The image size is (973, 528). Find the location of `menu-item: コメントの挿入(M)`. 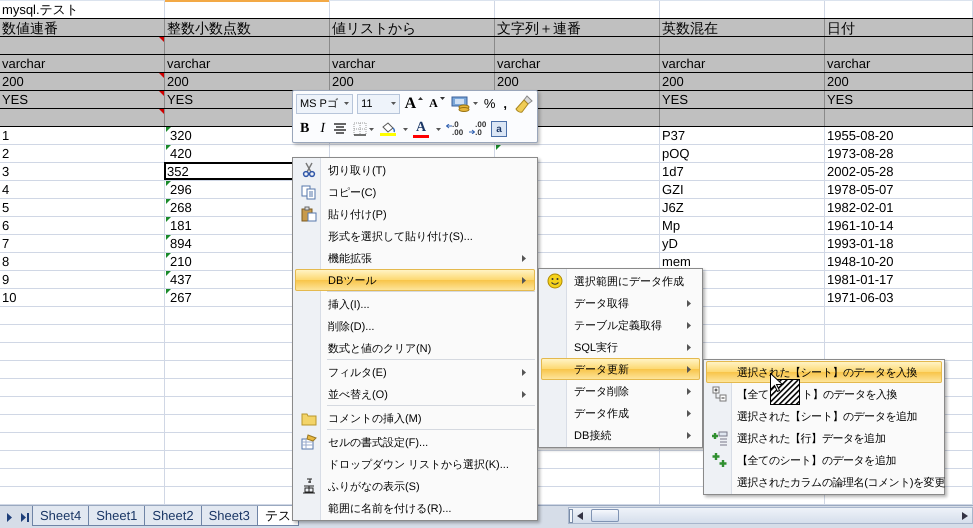

menu-item: コメントの挿入(M) is located at coordinates (415, 418).